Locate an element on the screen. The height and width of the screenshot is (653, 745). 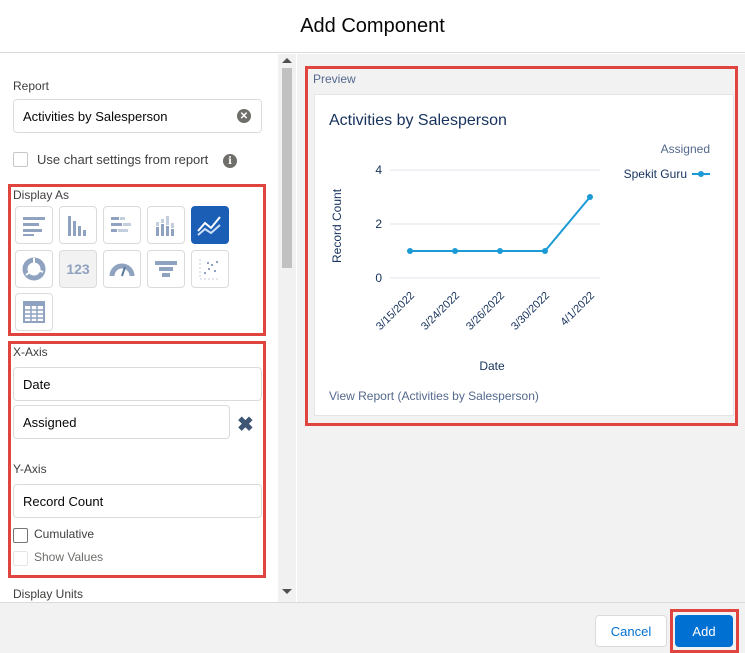
add-button-highlight is located at coordinates (704, 631).